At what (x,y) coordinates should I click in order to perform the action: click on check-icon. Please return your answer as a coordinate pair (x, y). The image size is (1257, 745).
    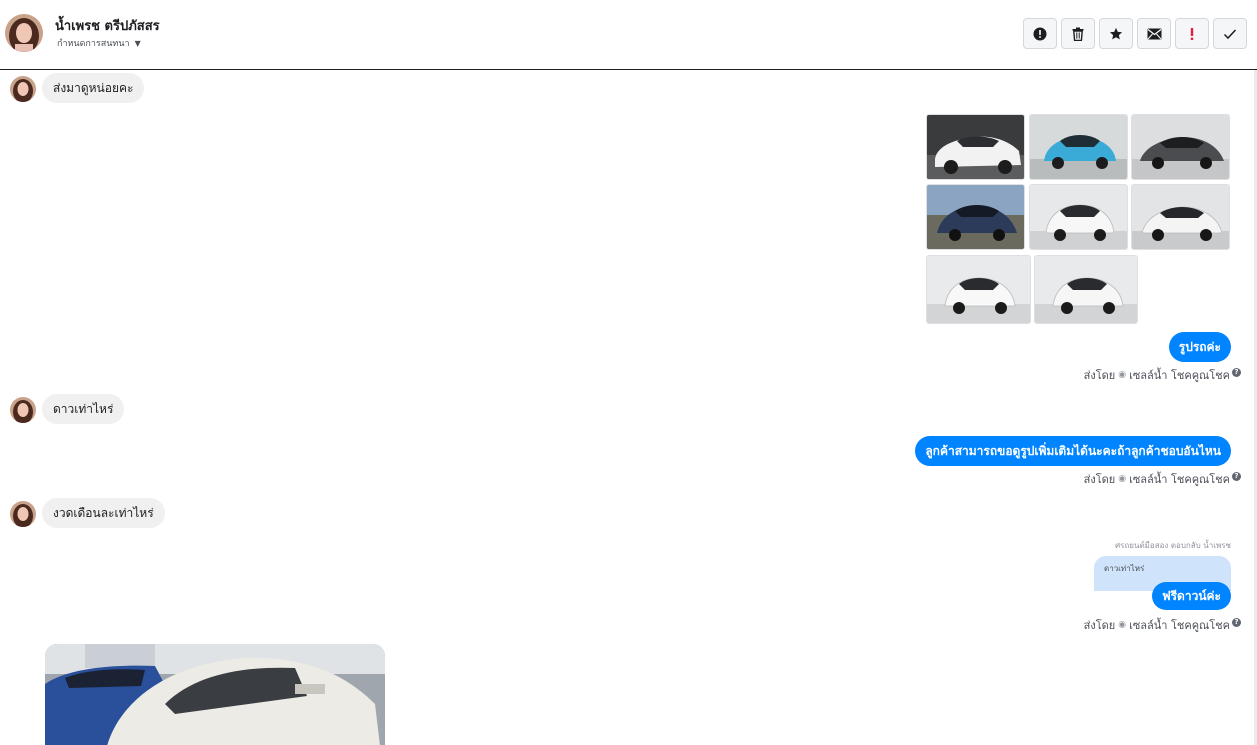
    Looking at the image, I should click on (1230, 33).